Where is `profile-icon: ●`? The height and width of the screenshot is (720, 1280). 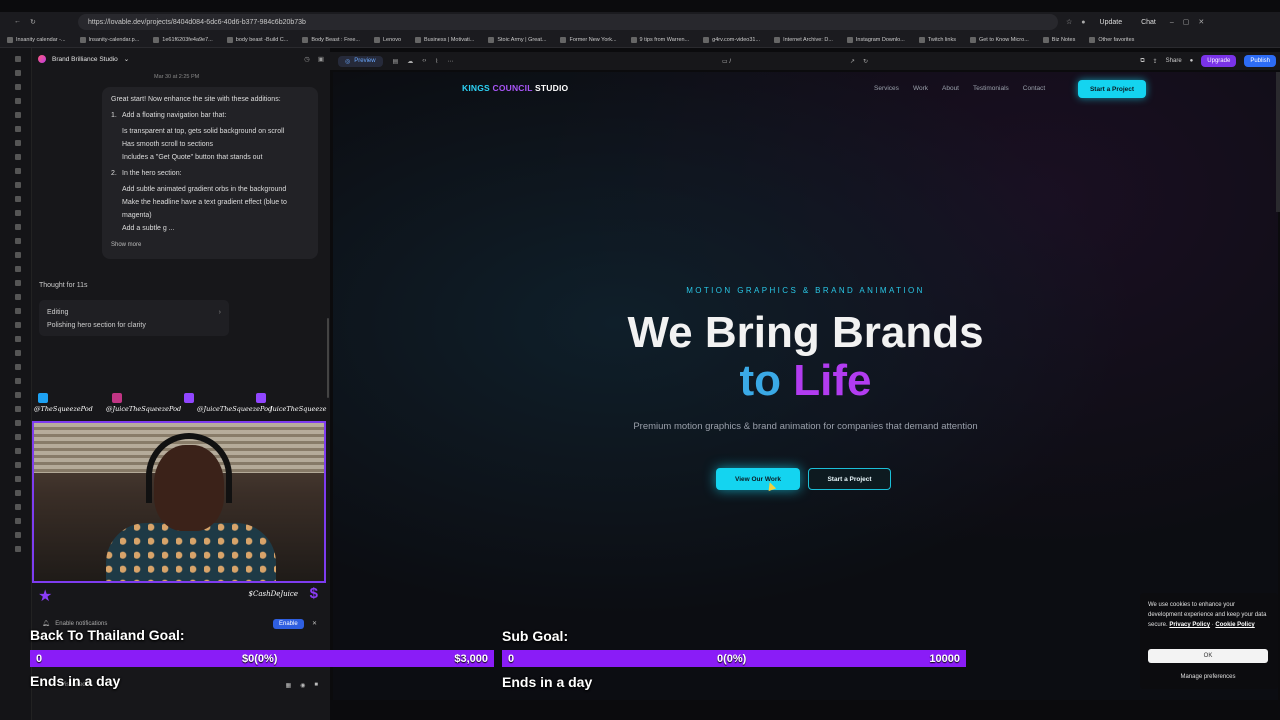
profile-icon: ● is located at coordinates (1083, 22).